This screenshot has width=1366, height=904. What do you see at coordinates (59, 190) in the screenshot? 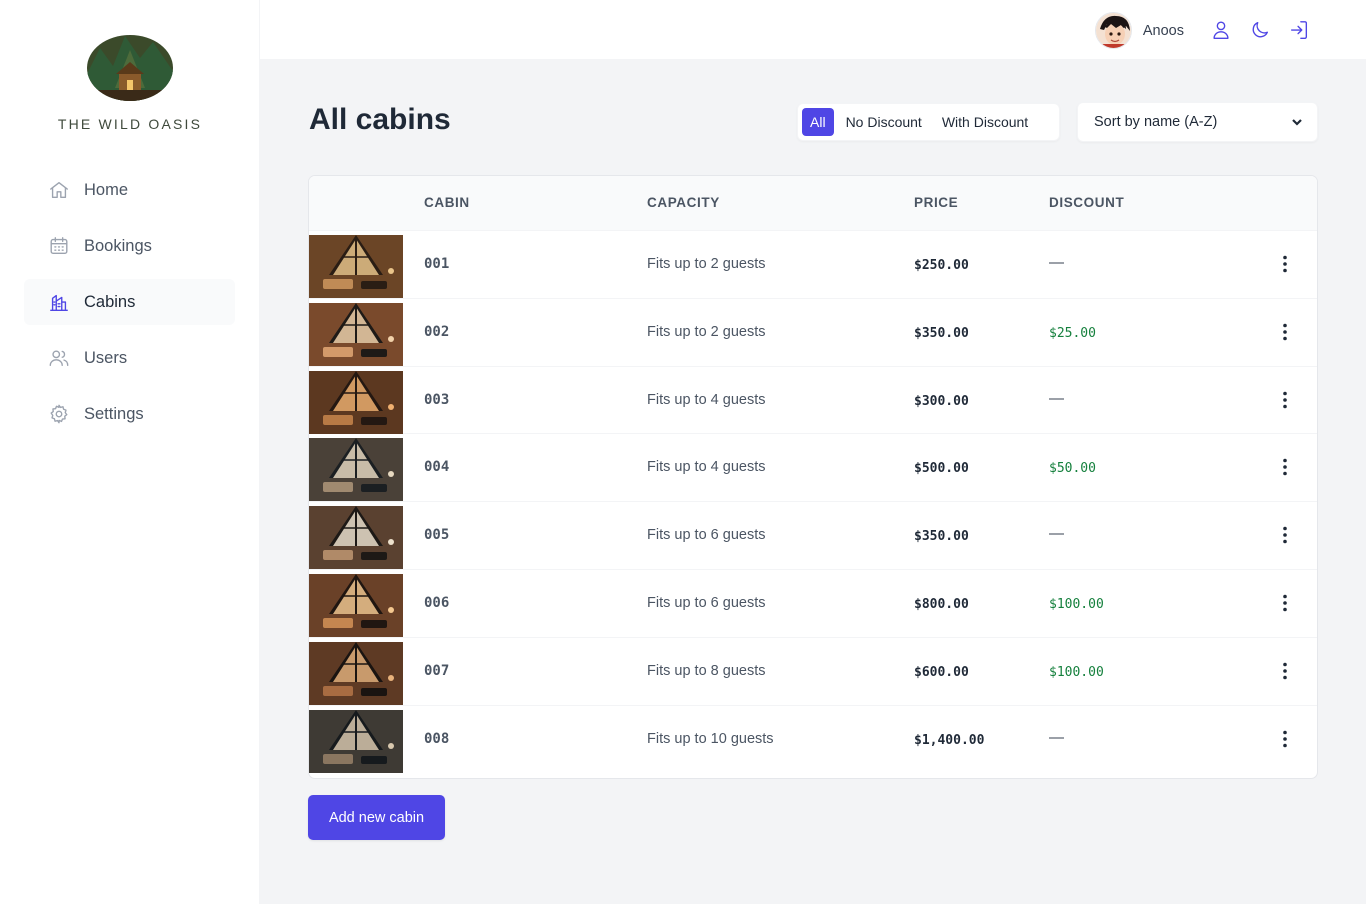
I see `home-icon` at bounding box center [59, 190].